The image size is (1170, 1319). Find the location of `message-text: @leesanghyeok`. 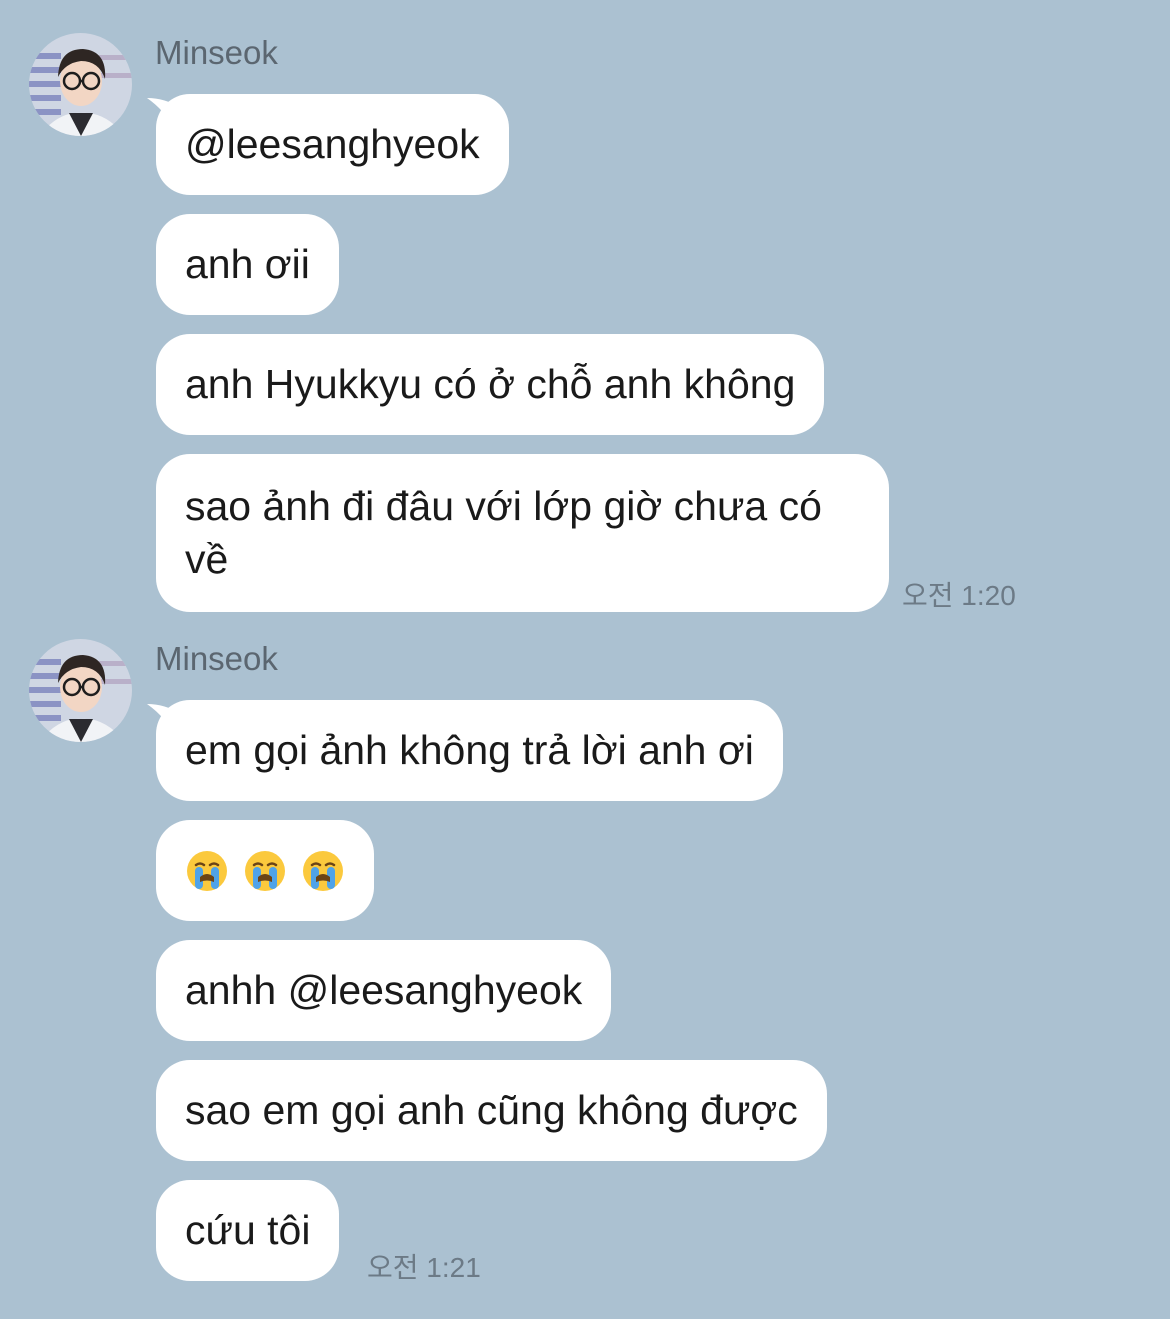

message-text: @leesanghyeok is located at coordinates (332, 144).